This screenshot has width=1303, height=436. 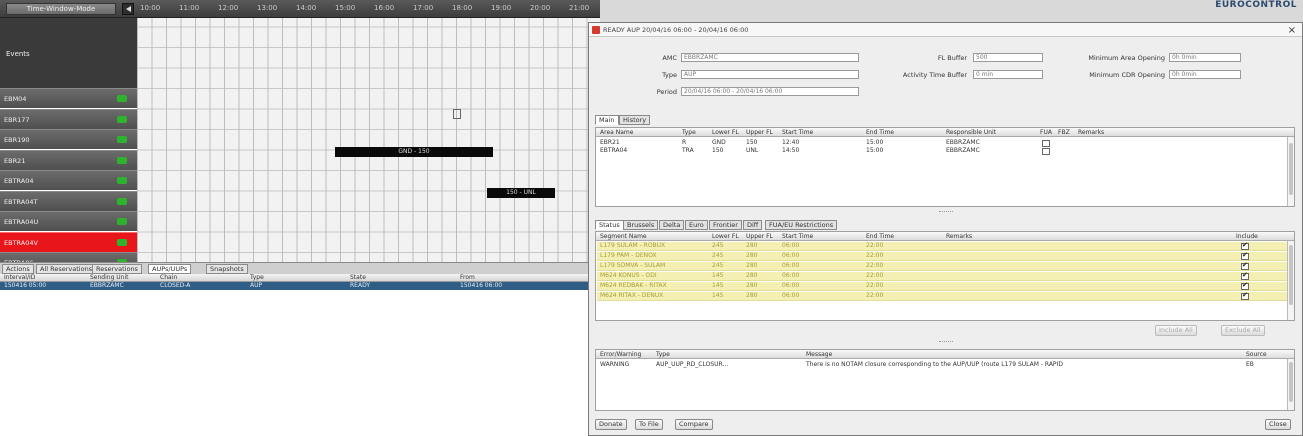 What do you see at coordinates (694, 424) in the screenshot?
I see `compare-button: Compare` at bounding box center [694, 424].